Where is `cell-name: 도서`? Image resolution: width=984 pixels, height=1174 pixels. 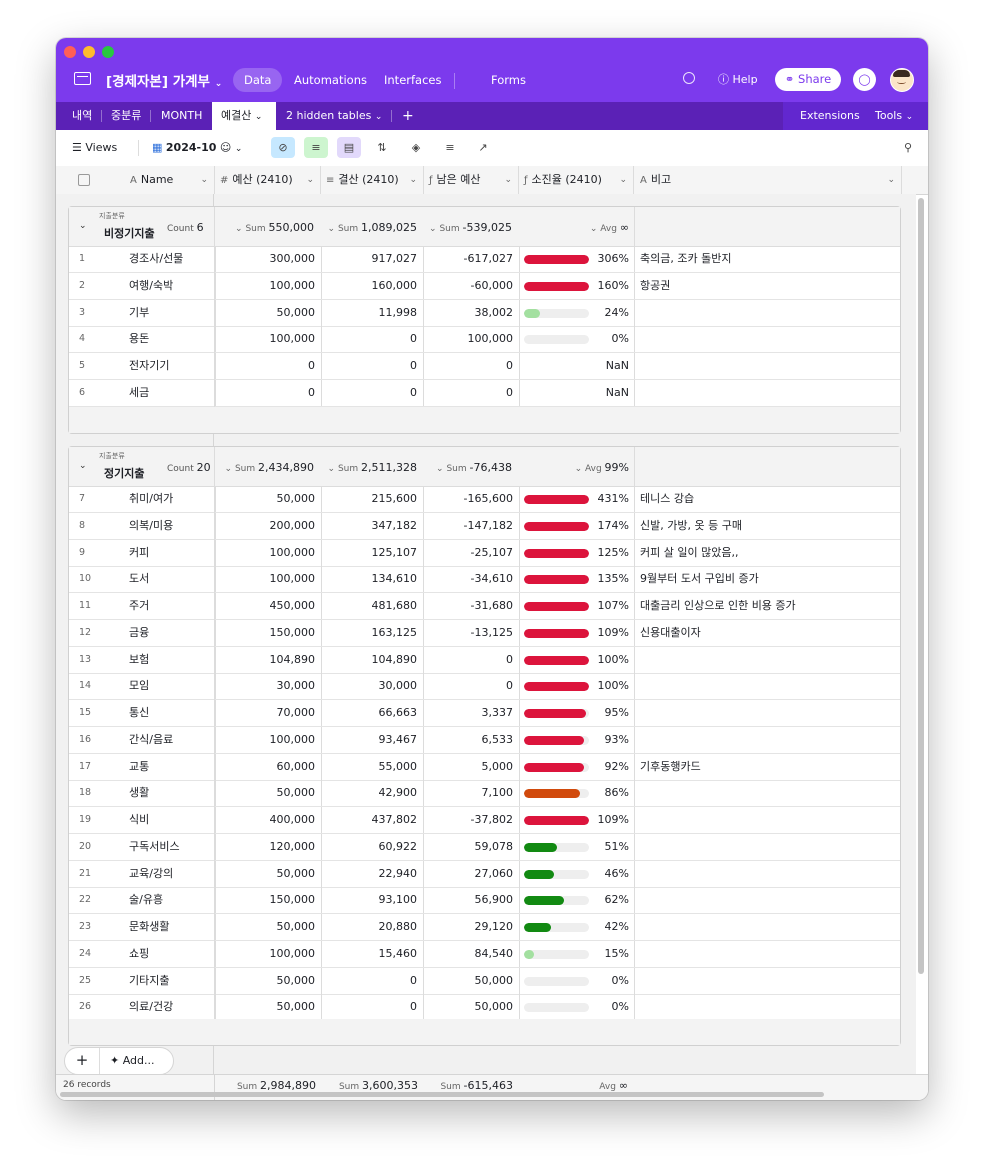 cell-name: 도서 is located at coordinates (139, 579).